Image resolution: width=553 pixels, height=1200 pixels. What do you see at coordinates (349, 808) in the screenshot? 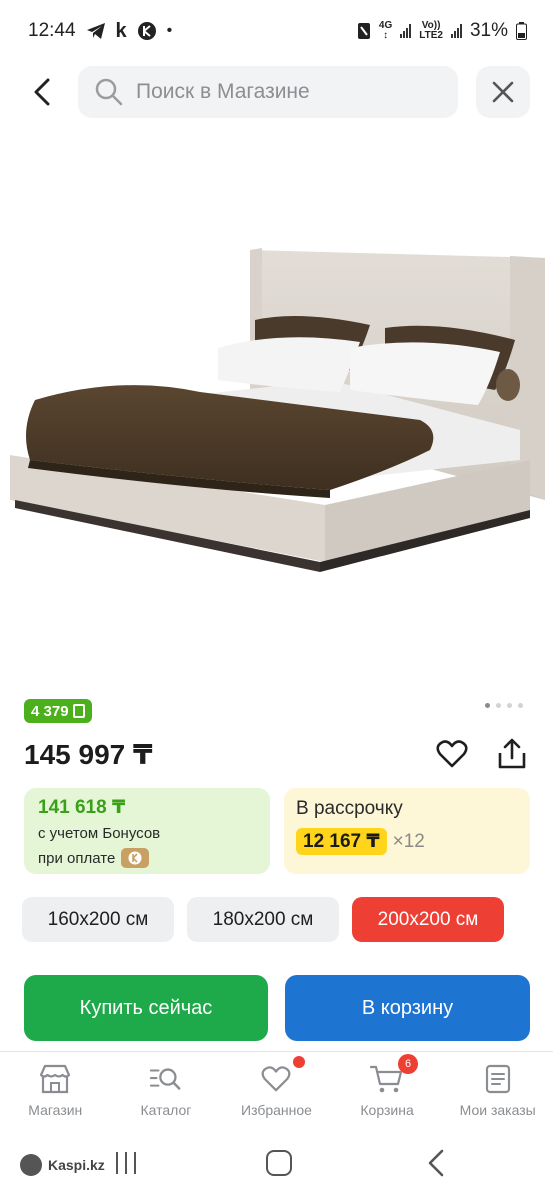
I see `installment-title: В рассрочку` at bounding box center [349, 808].